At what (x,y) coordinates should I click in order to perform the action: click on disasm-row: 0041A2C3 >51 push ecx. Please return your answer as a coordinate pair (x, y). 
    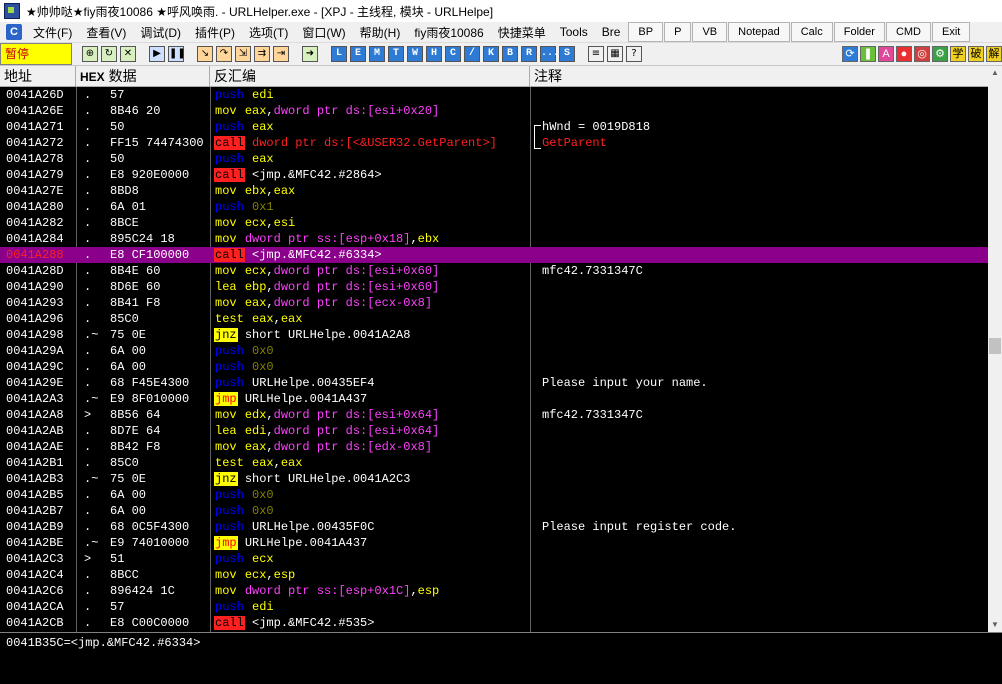
    Looking at the image, I should click on (494, 559).